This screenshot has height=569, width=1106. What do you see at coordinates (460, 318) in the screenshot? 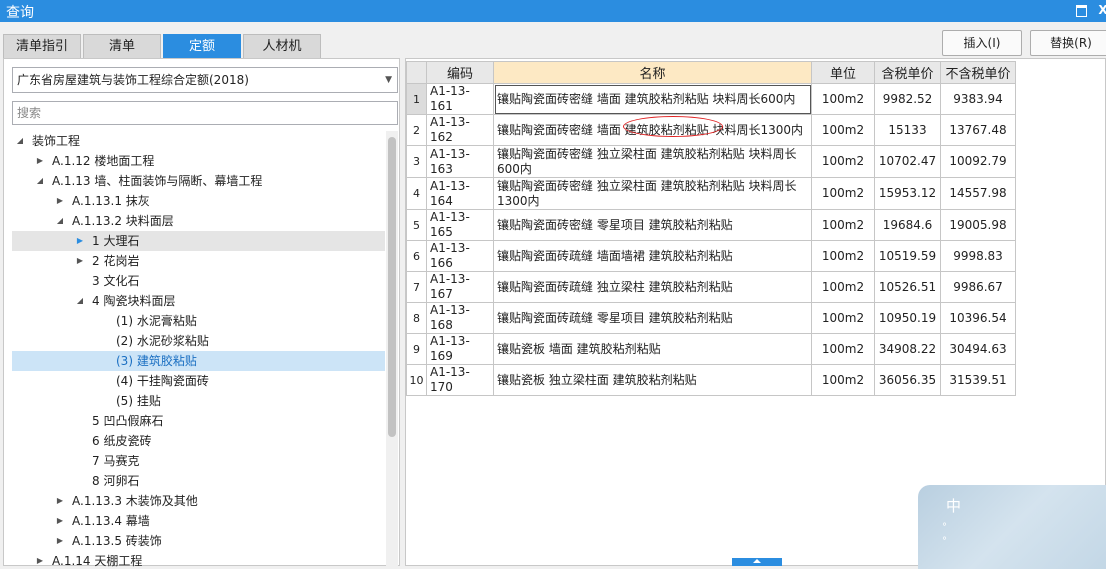
I see `code-cell: A1-13-168` at bounding box center [460, 318].